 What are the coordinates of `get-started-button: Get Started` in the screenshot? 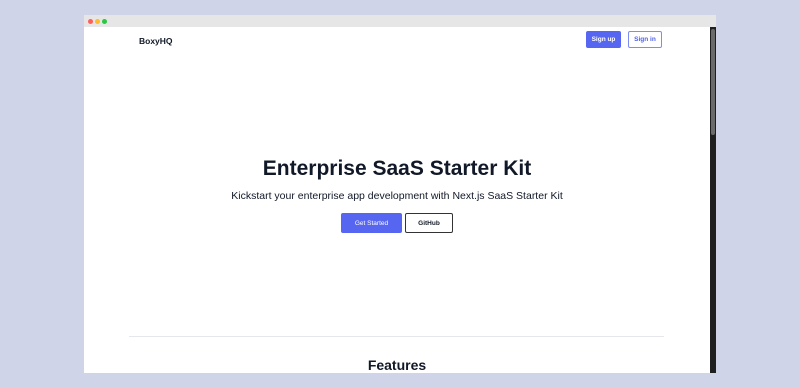 It's located at (371, 223).